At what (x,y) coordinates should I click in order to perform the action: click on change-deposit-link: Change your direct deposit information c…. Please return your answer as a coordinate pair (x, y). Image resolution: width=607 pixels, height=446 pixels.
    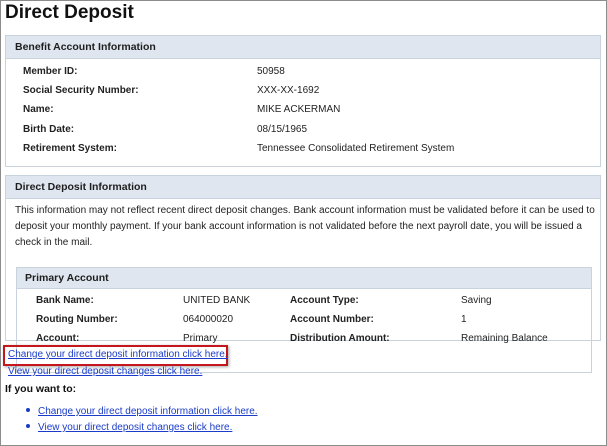
    Looking at the image, I should click on (118, 354).